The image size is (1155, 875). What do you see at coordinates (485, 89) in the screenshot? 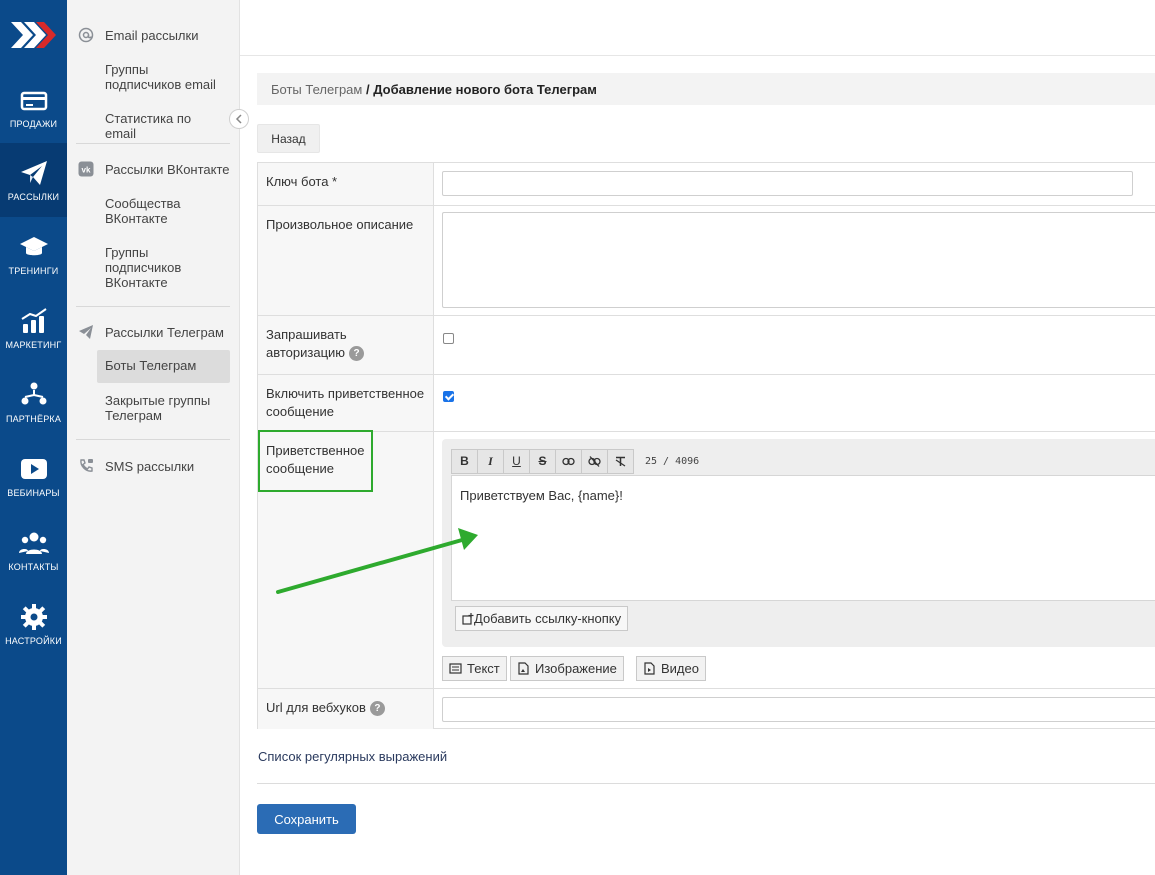
I see `breadcrumb-current: Добавление нового бота Телеграм` at bounding box center [485, 89].